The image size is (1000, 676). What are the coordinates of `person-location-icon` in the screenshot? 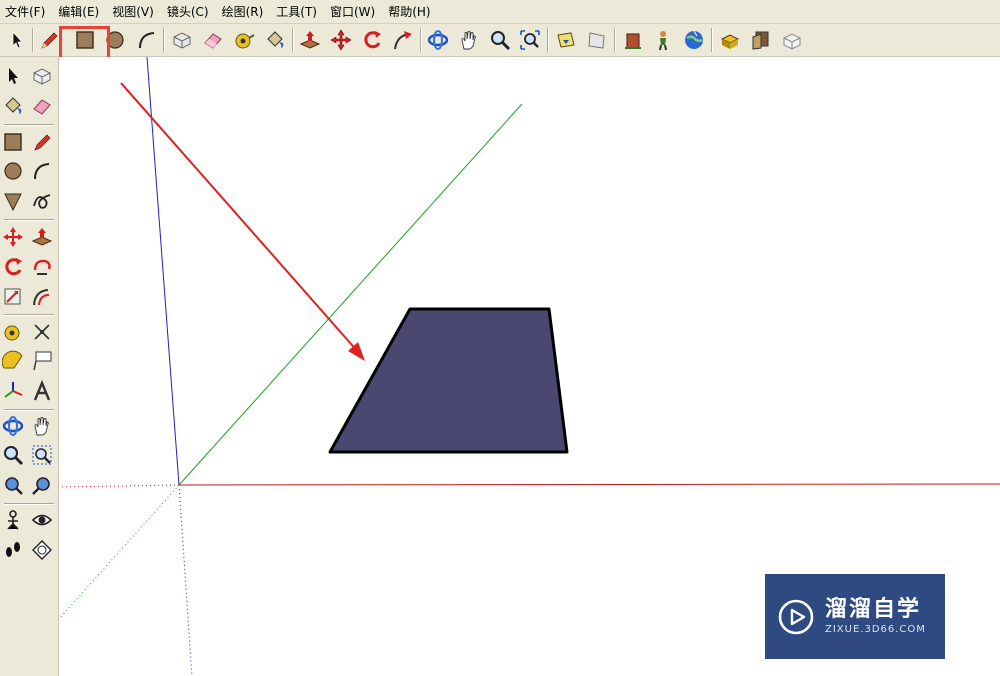 It's located at (663, 41).